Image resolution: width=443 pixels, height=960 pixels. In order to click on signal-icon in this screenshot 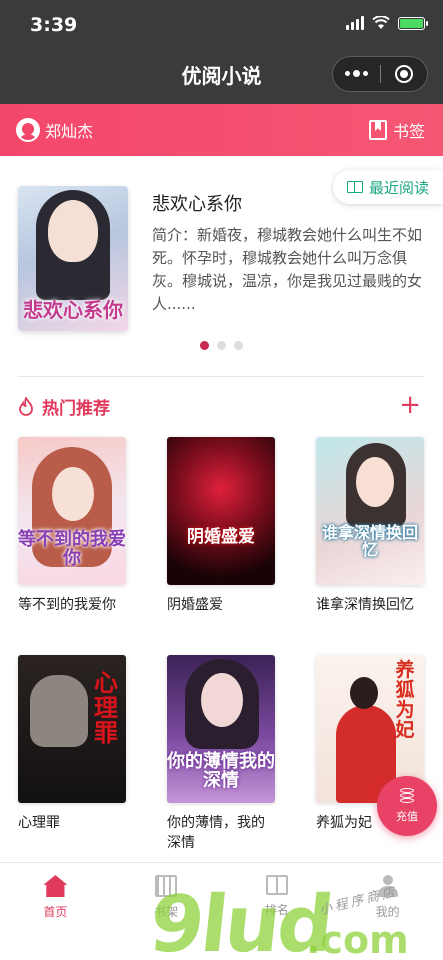, I will do `click(355, 23)`.